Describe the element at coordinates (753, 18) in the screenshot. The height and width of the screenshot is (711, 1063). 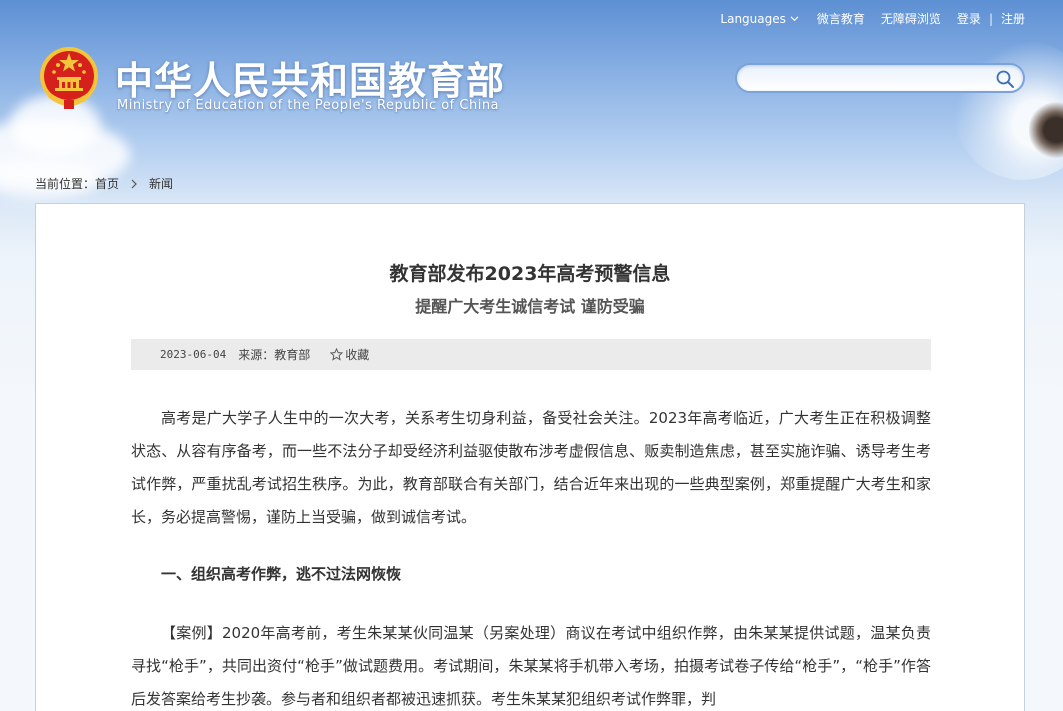
I see `languages-label: Languages` at that location.